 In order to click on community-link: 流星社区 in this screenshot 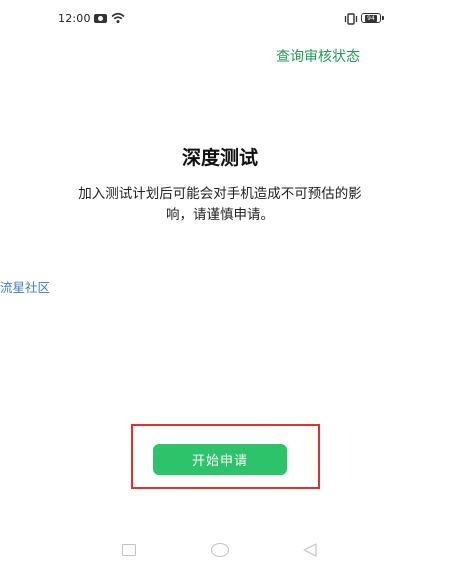, I will do `click(25, 286)`.